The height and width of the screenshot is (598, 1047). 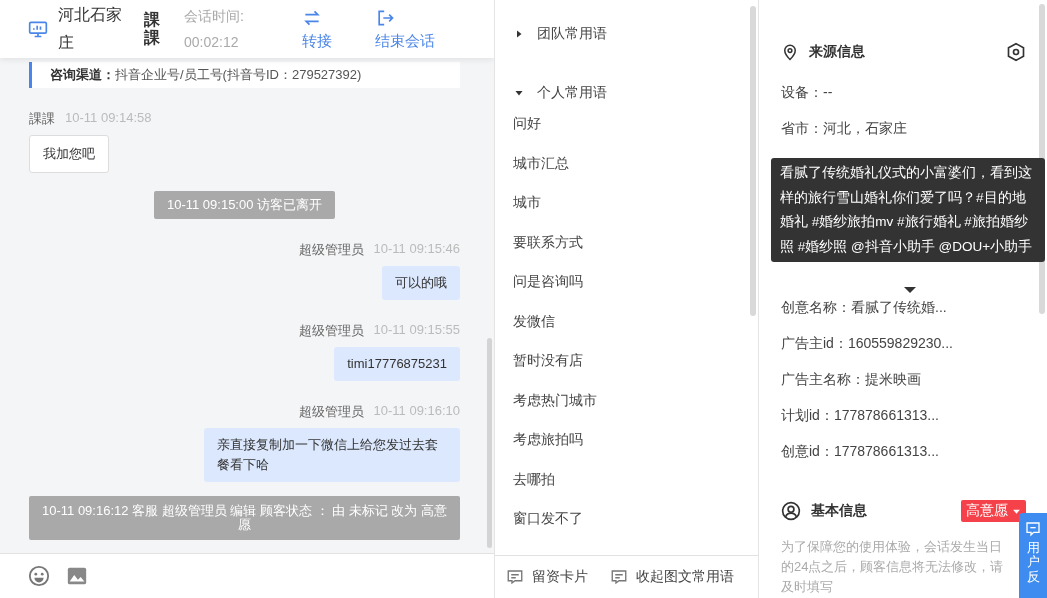 What do you see at coordinates (548, 243) in the screenshot?
I see `phrase-item: 要联系方式` at bounding box center [548, 243].